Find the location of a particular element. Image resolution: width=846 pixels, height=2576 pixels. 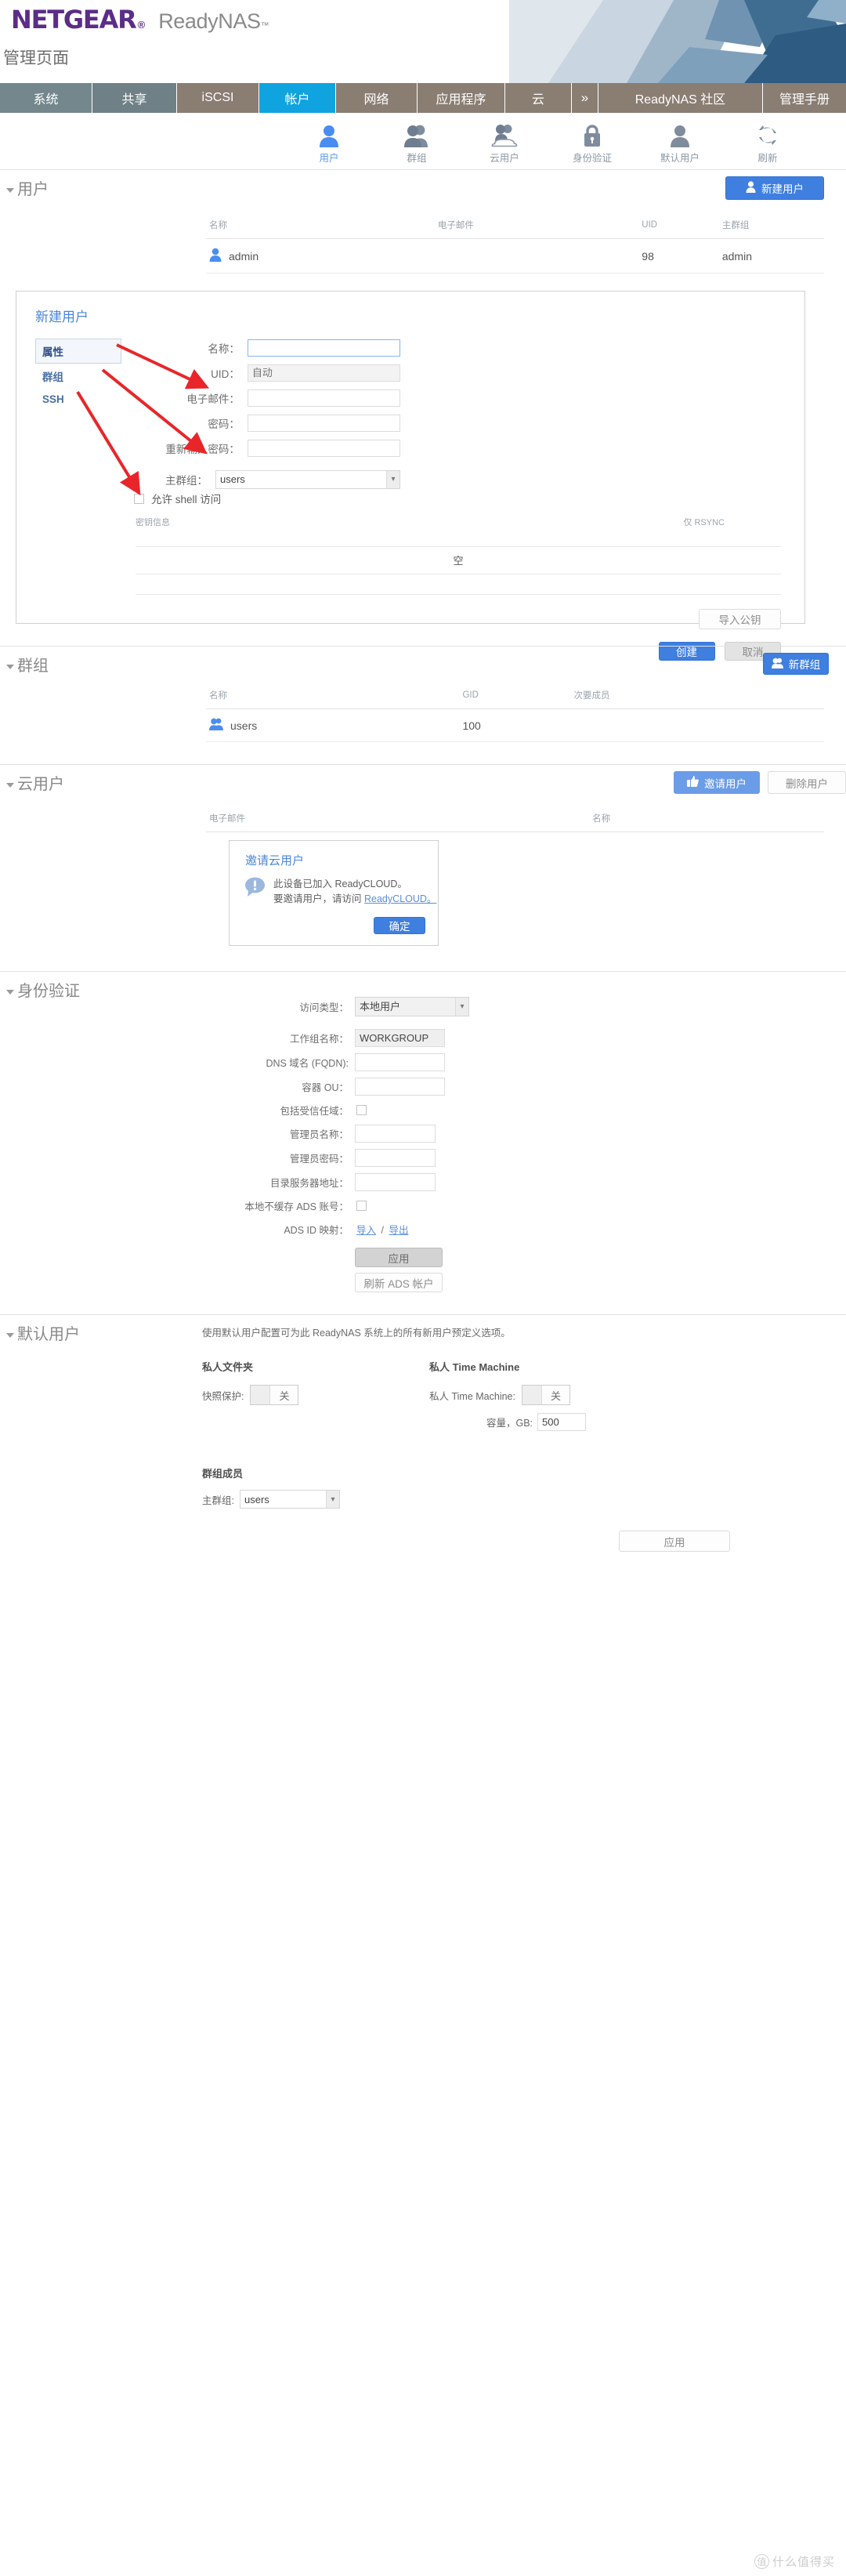

netgear-wordmark: NETGEAR is located at coordinates (74, 19).